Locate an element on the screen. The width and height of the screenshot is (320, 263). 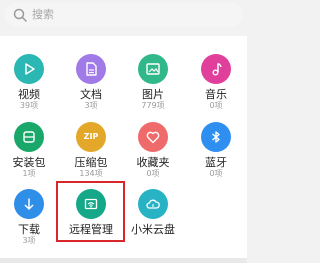
category-favorites: 收藏夹 0项 is located at coordinates (153, 150).